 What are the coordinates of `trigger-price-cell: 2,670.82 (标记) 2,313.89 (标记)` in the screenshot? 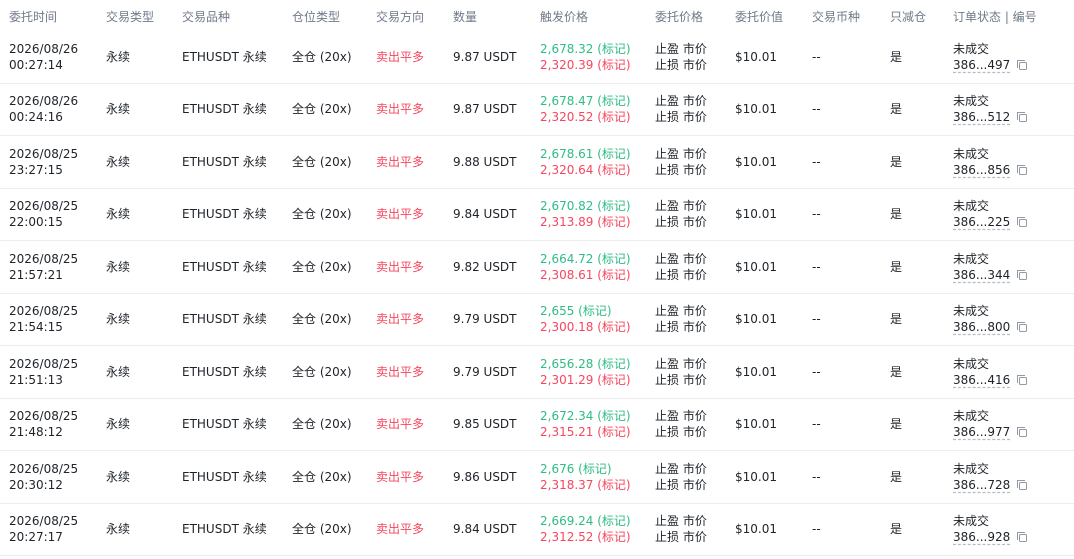 It's located at (585, 214).